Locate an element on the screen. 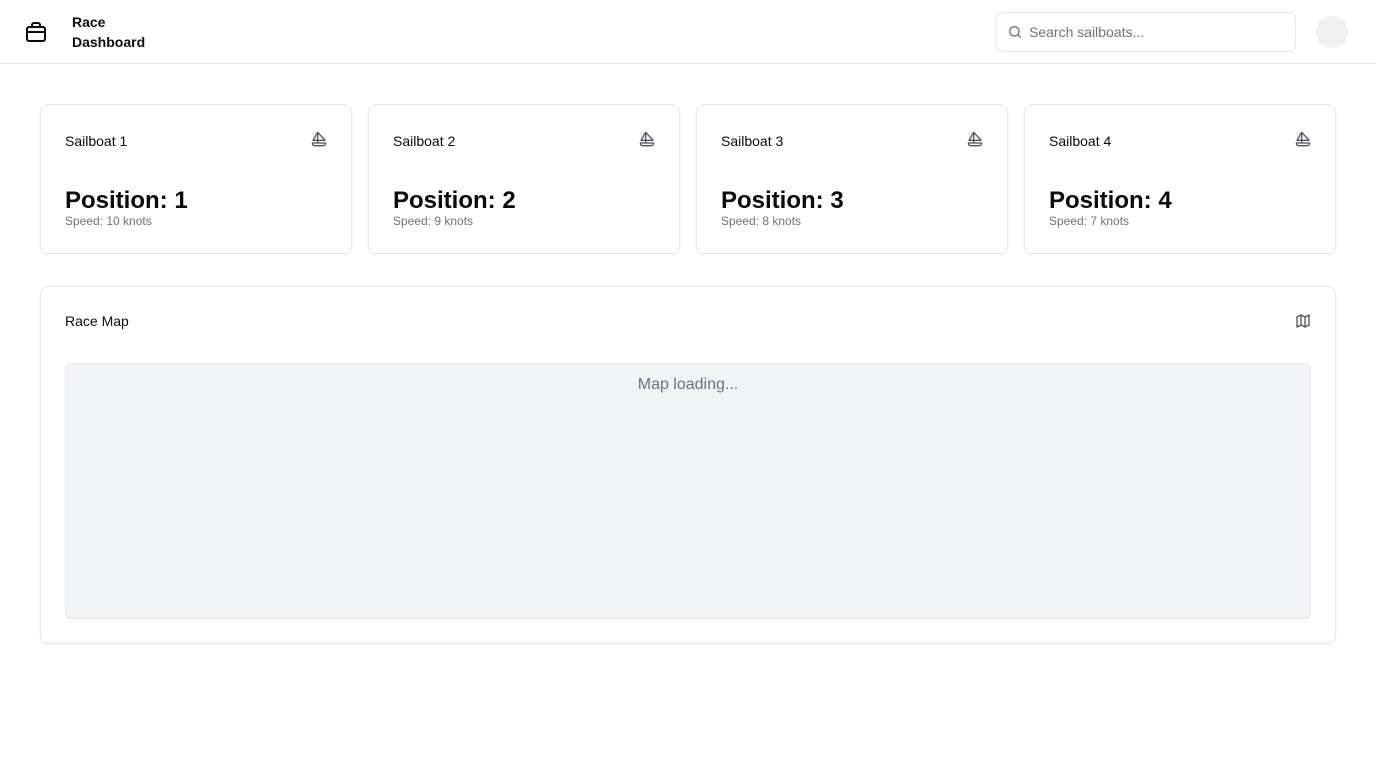 This screenshot has height=768, width=1376. avatar is located at coordinates (1332, 32).